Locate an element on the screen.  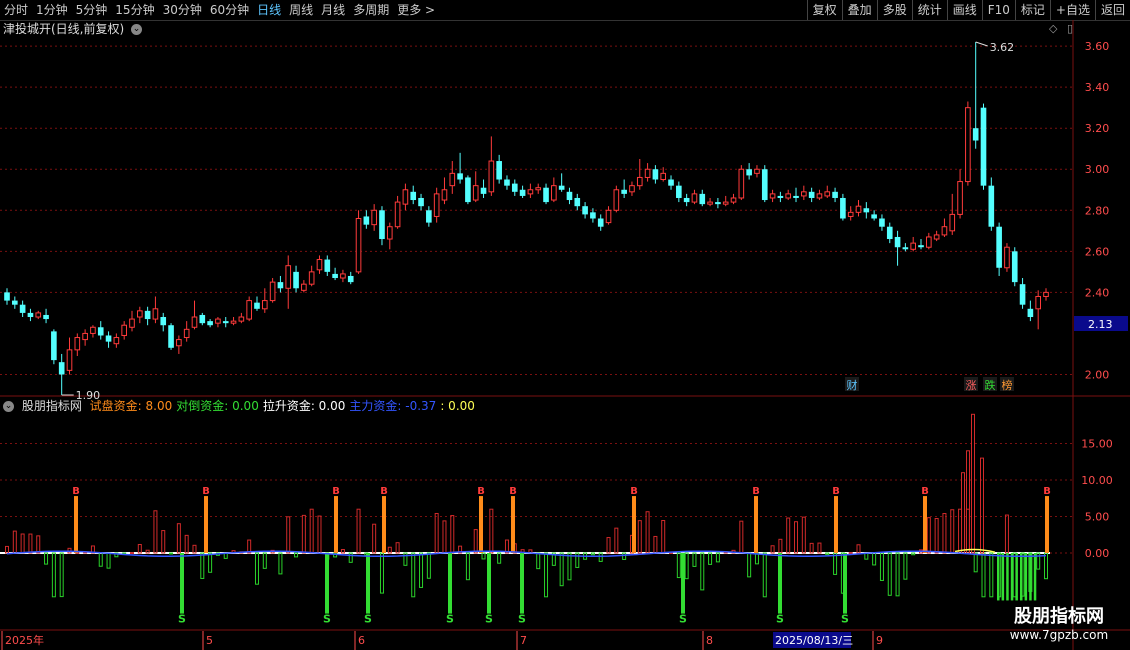
toolbar-button-7: +自选 is located at coordinates (1072, 10).